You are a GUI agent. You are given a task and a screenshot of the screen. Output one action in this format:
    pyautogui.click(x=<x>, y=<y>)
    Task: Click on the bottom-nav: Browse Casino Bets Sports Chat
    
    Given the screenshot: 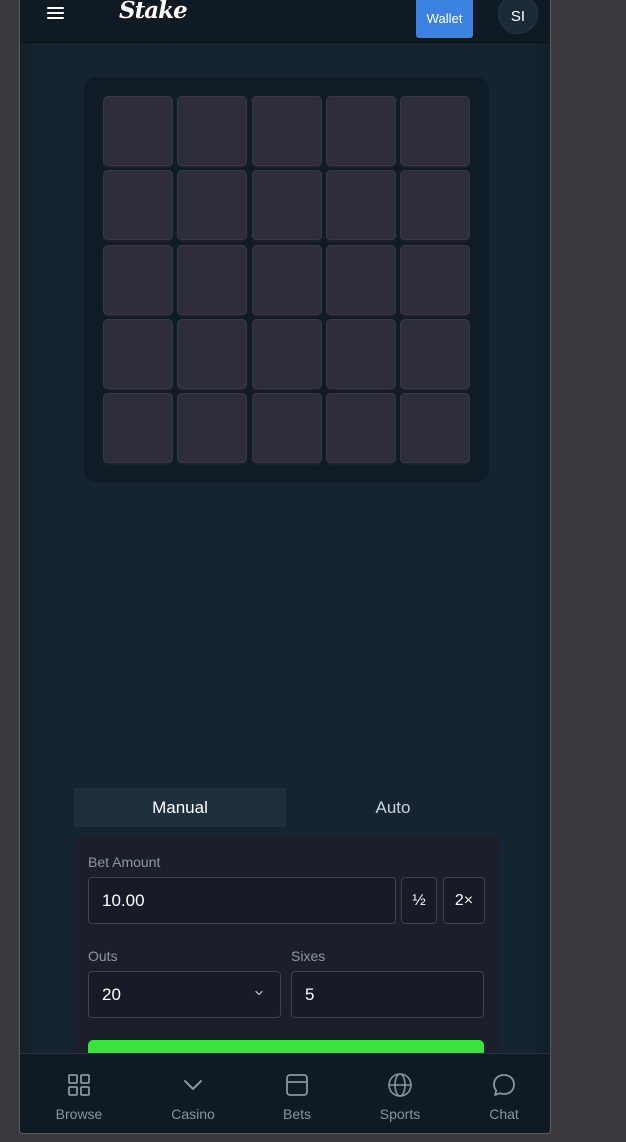 What is the action you would take?
    pyautogui.click(x=285, y=1093)
    